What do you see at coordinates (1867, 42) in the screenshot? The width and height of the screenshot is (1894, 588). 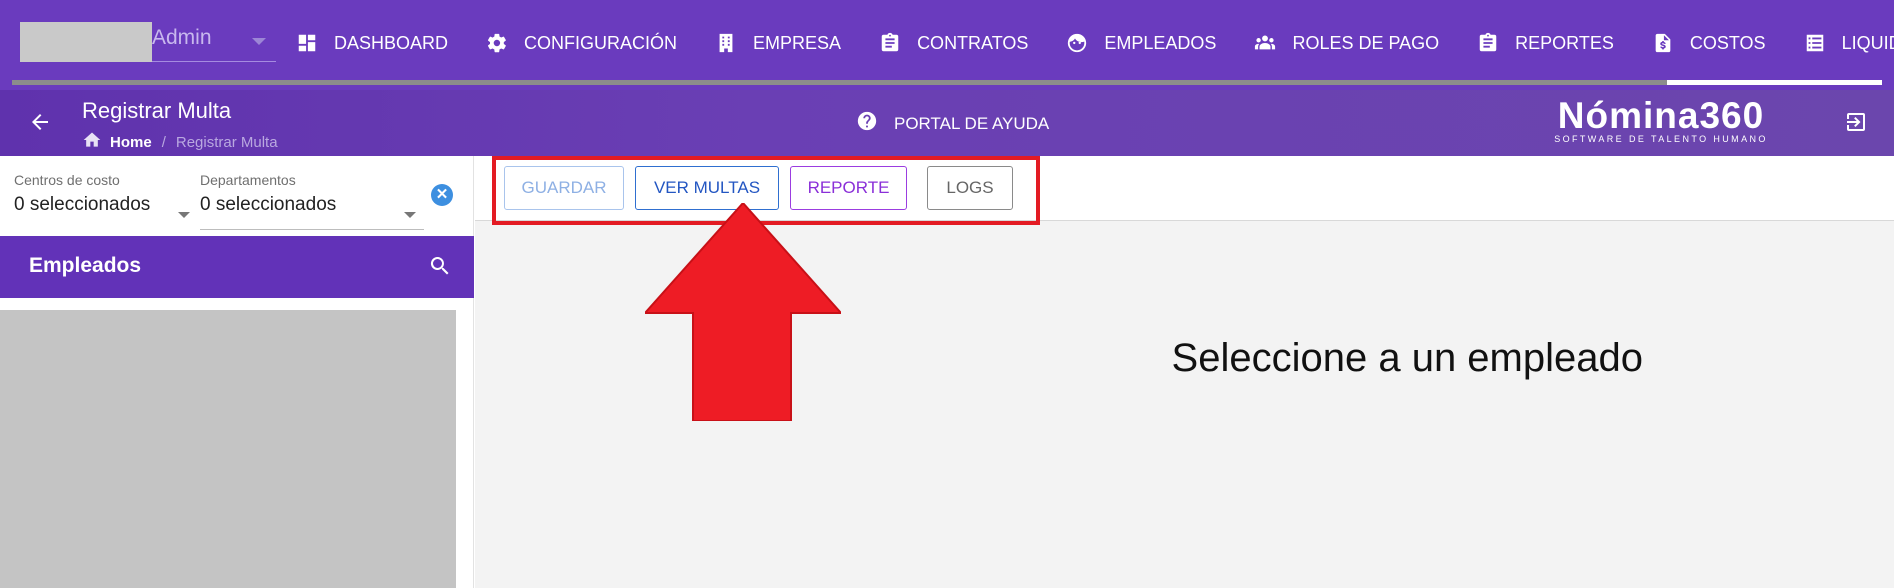 I see `nav-item-label: LIQUIDACIONES` at bounding box center [1867, 42].